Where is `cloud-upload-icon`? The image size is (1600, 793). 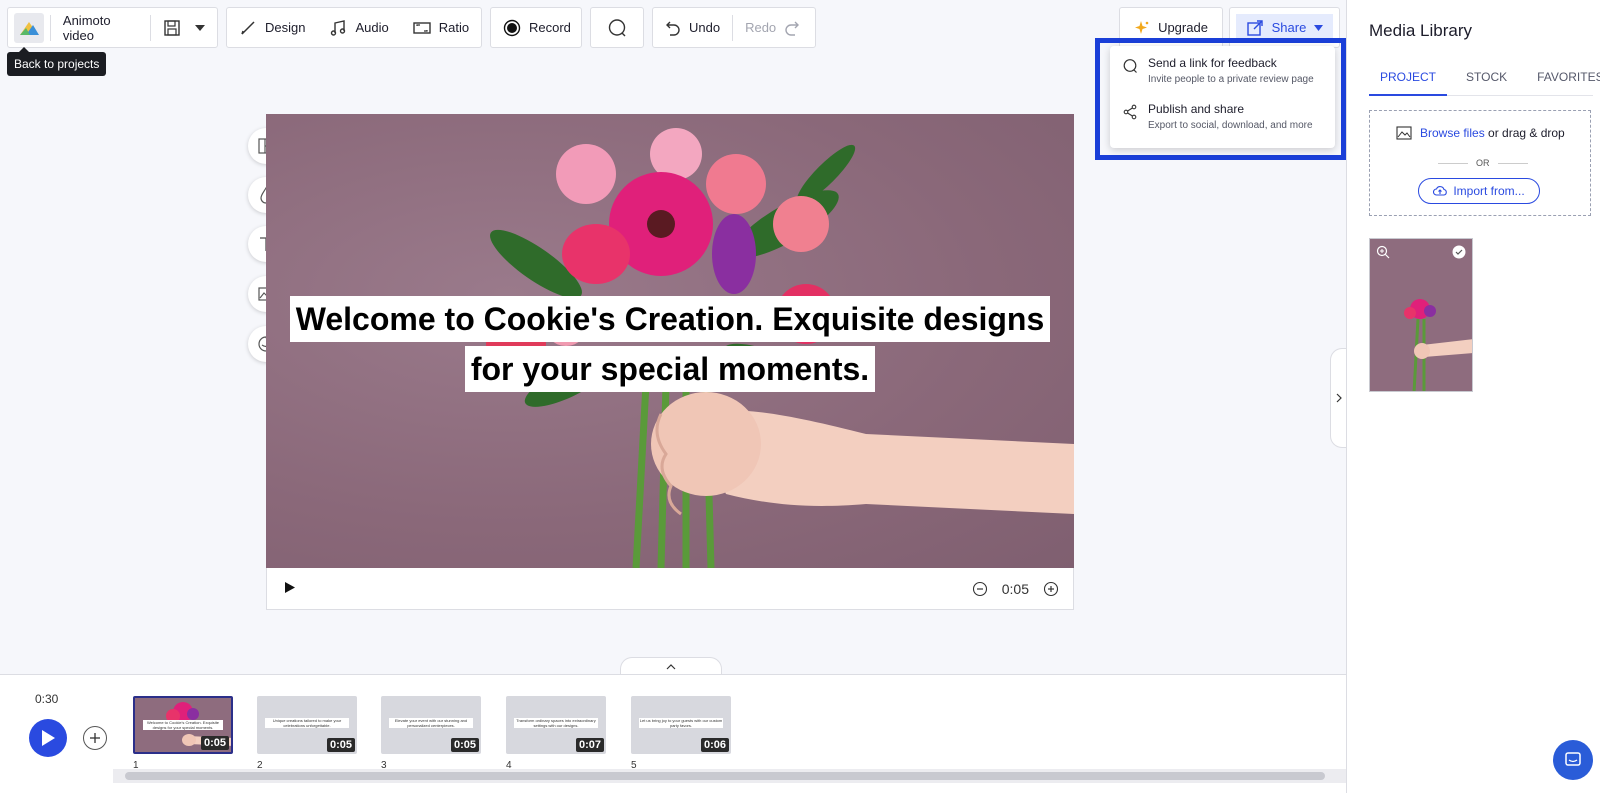 cloud-upload-icon is located at coordinates (1440, 191).